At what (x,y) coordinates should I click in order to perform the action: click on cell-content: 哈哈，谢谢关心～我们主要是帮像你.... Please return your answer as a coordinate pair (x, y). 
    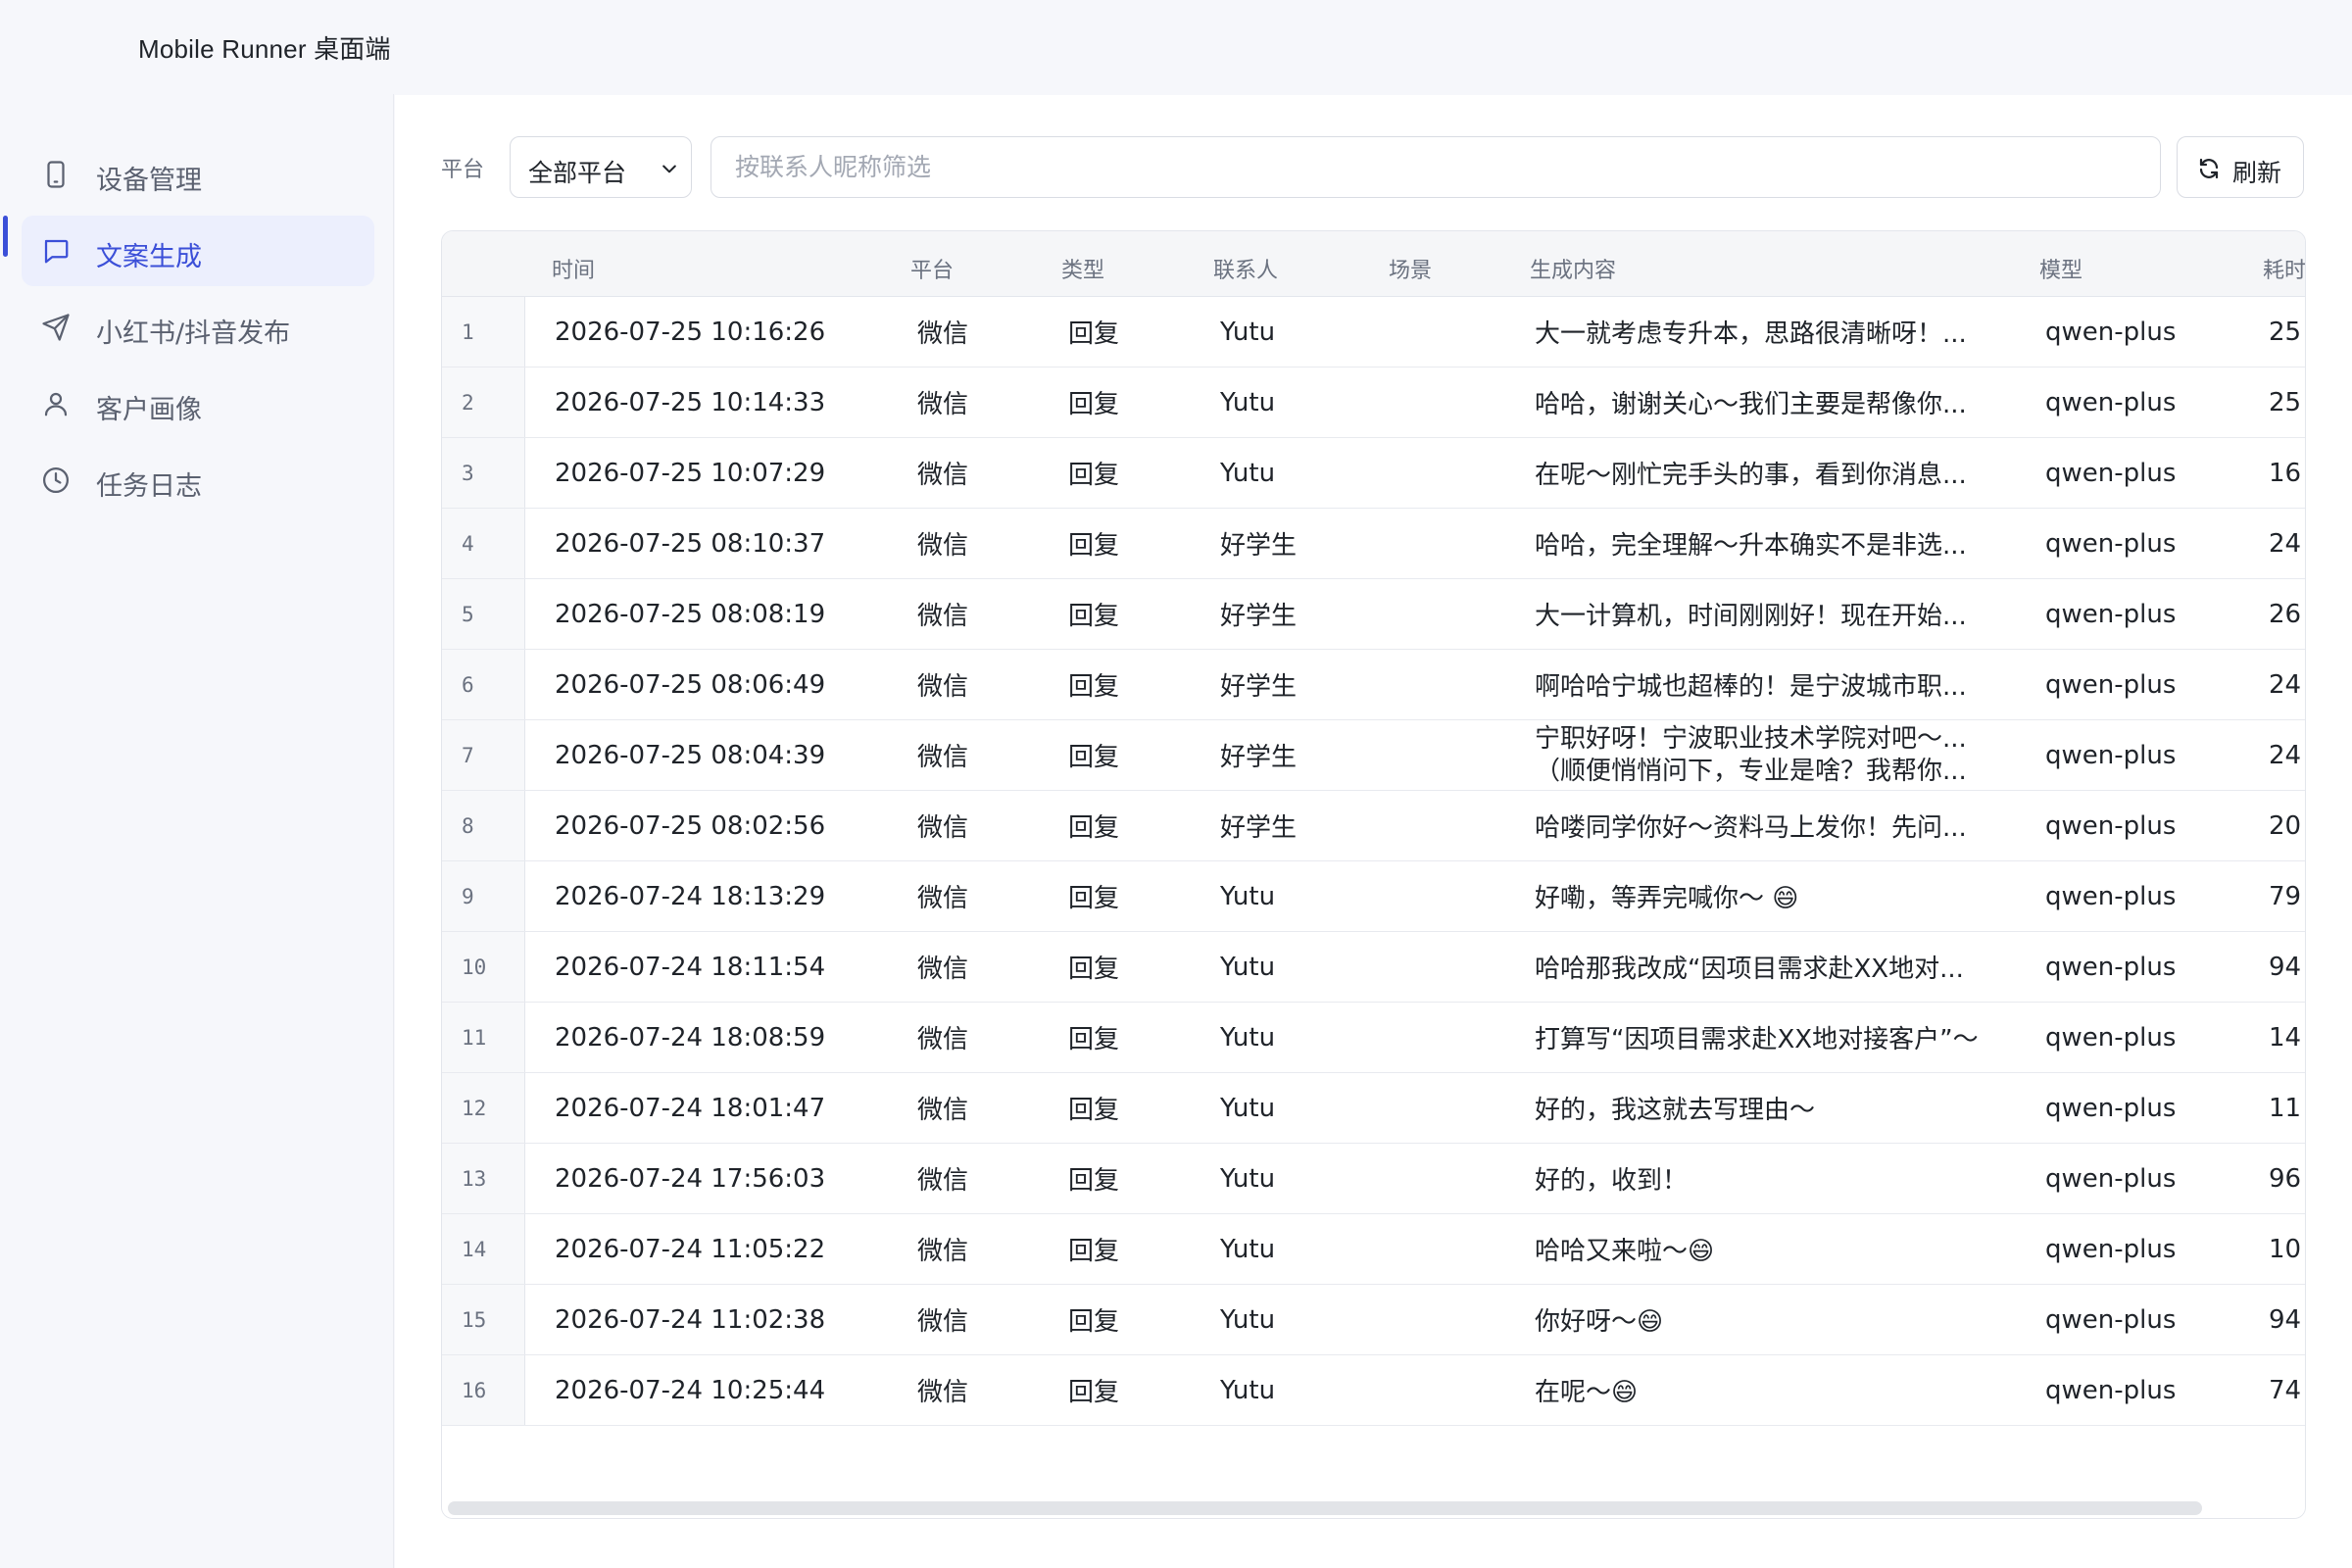
    Looking at the image, I should click on (1751, 404).